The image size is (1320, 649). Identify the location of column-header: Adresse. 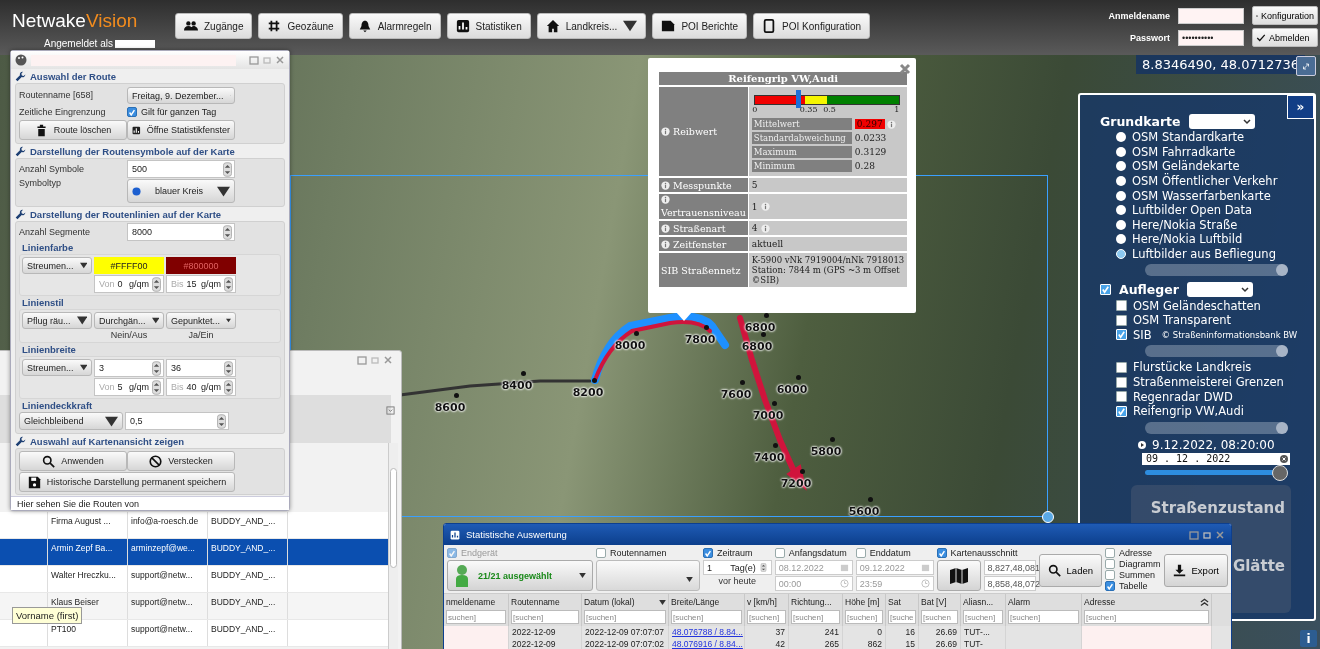
(1100, 602).